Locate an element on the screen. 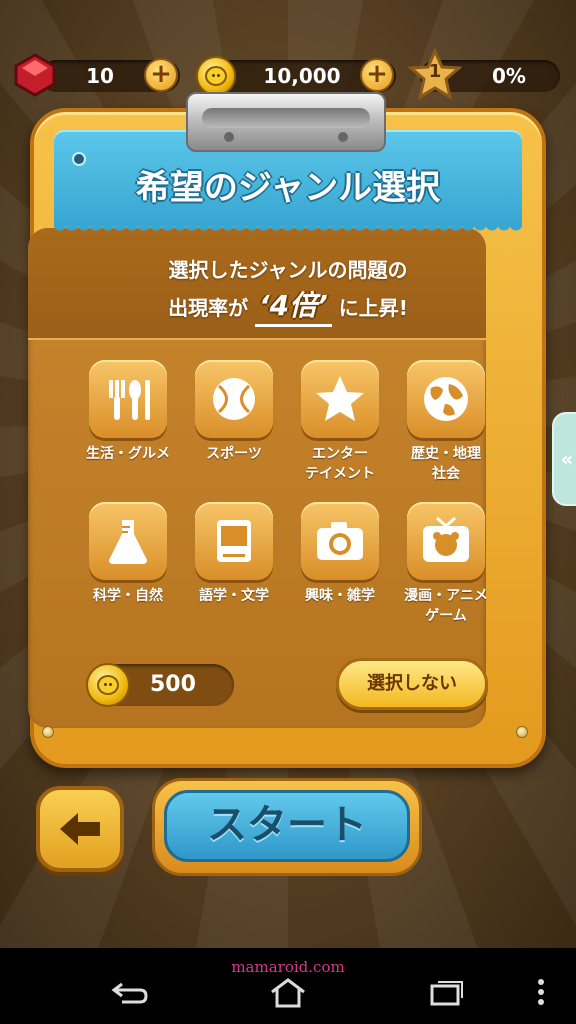 The width and height of the screenshot is (576, 1024). star-icon is located at coordinates (340, 399).